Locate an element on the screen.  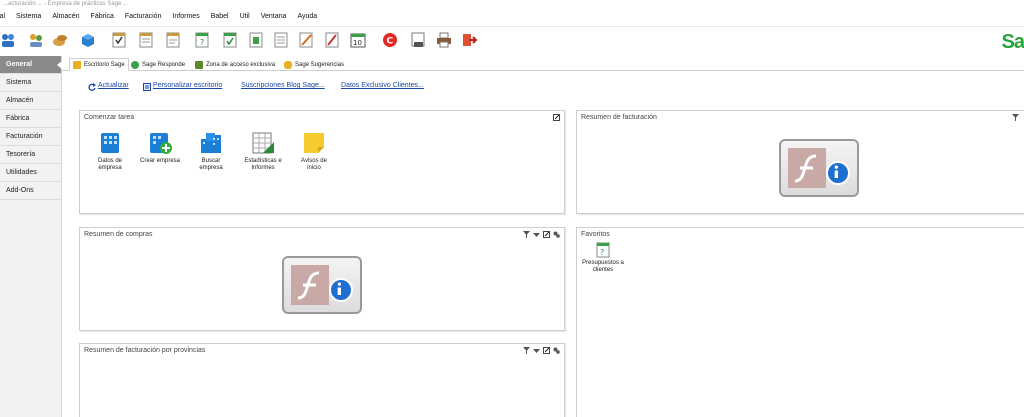
add-building-icon is located at coordinates (160, 143).